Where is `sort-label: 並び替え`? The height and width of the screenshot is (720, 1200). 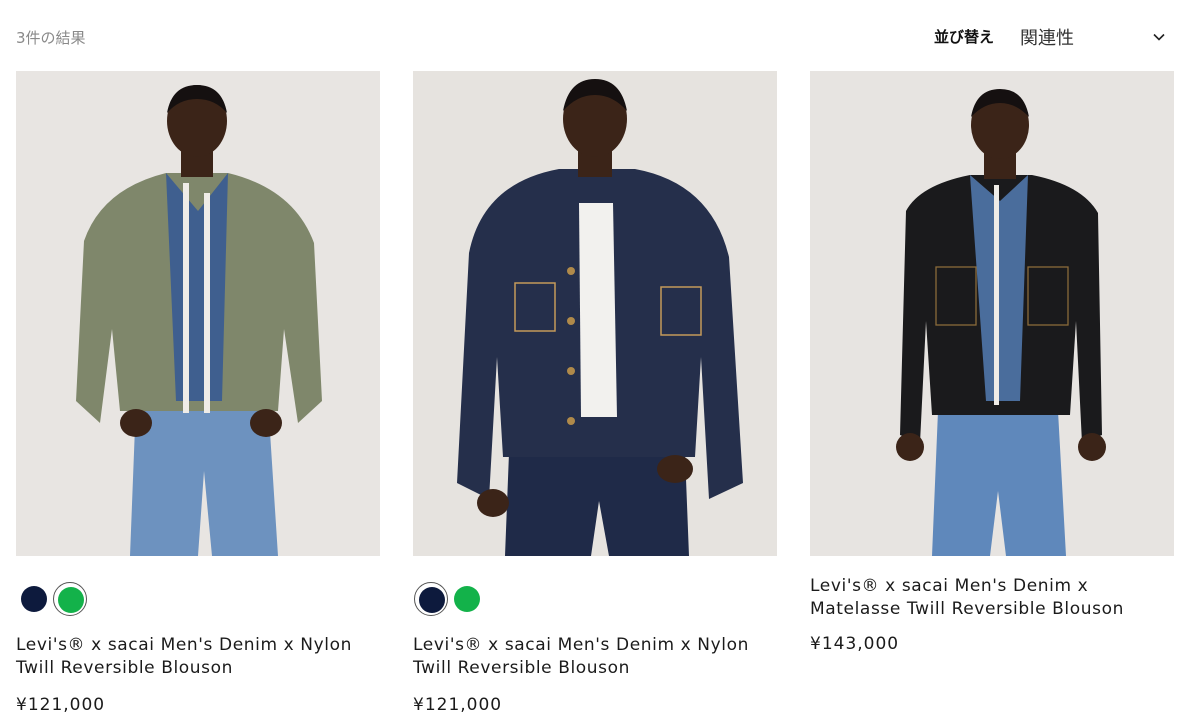 sort-label: 並び替え is located at coordinates (964, 37).